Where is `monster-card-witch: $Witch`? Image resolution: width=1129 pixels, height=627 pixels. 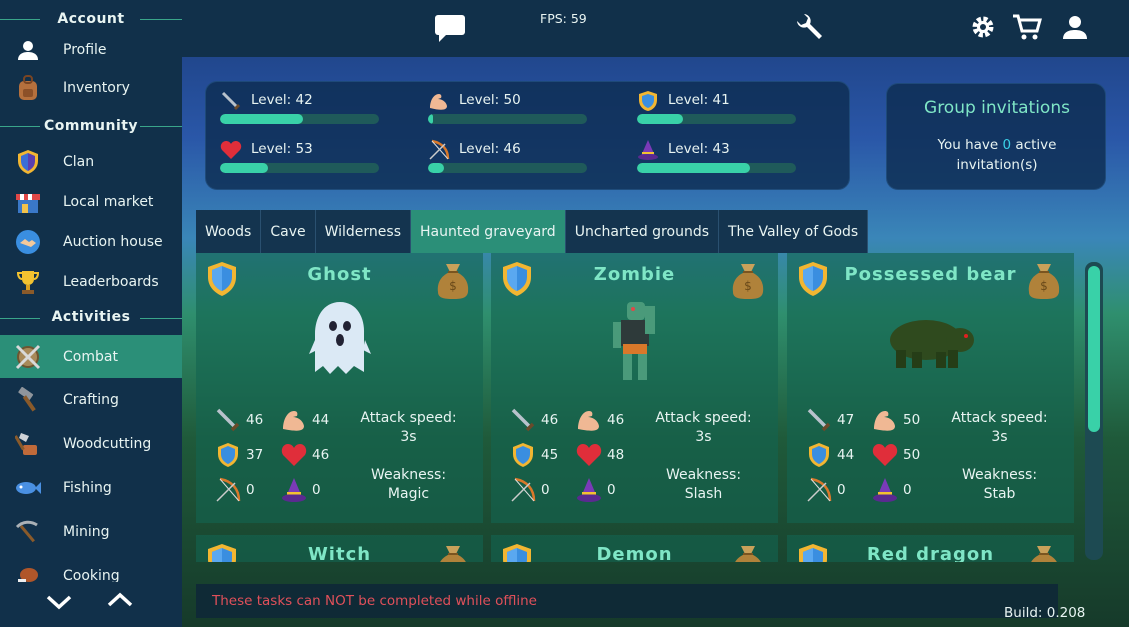
monster-card-witch: $Witch is located at coordinates (339, 548).